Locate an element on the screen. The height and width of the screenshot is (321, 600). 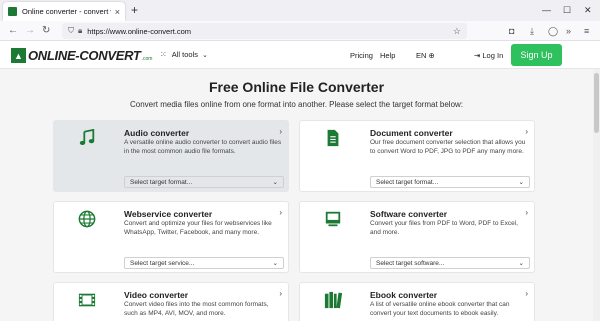
bookmark-star-icon: ☆ is located at coordinates (457, 31).